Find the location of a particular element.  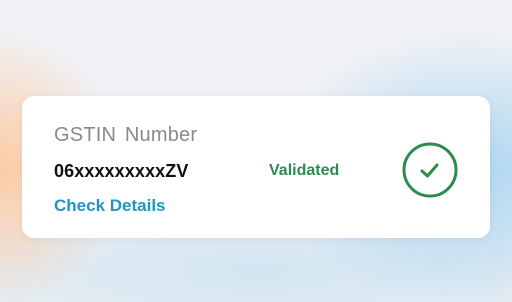

validated-status: Validated is located at coordinates (304, 170).